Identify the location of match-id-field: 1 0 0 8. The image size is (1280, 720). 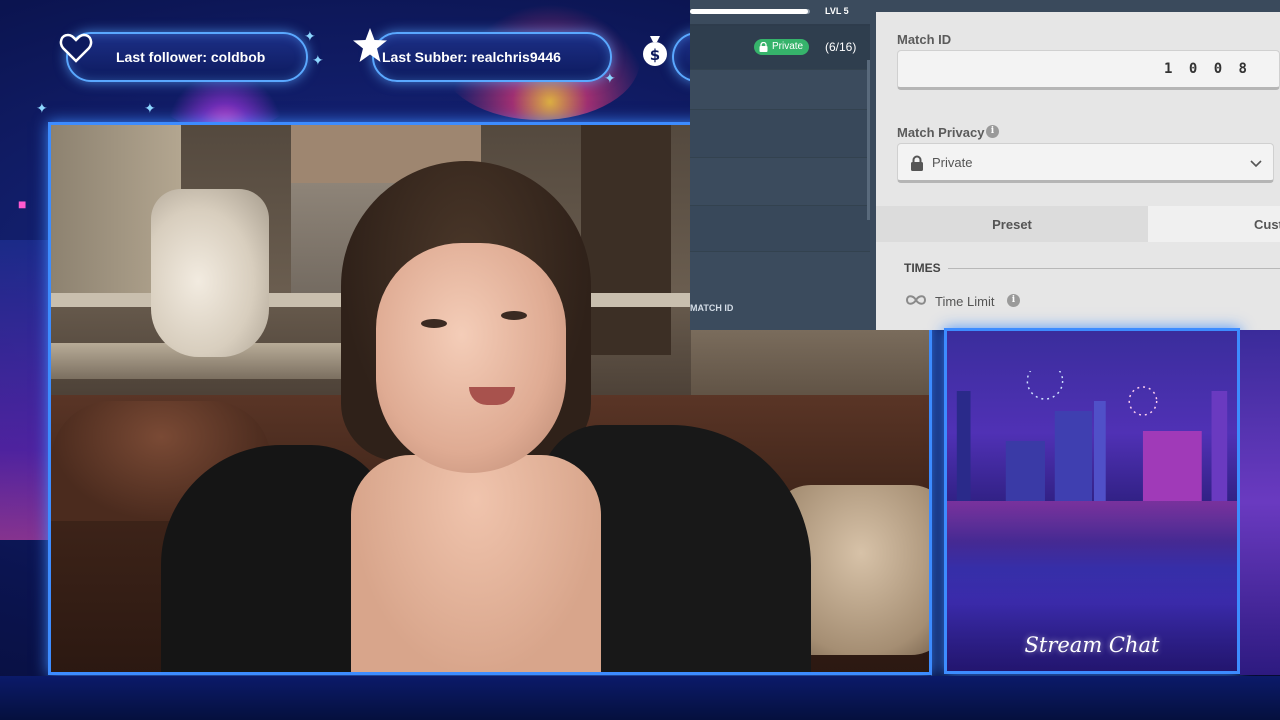
(1088, 70).